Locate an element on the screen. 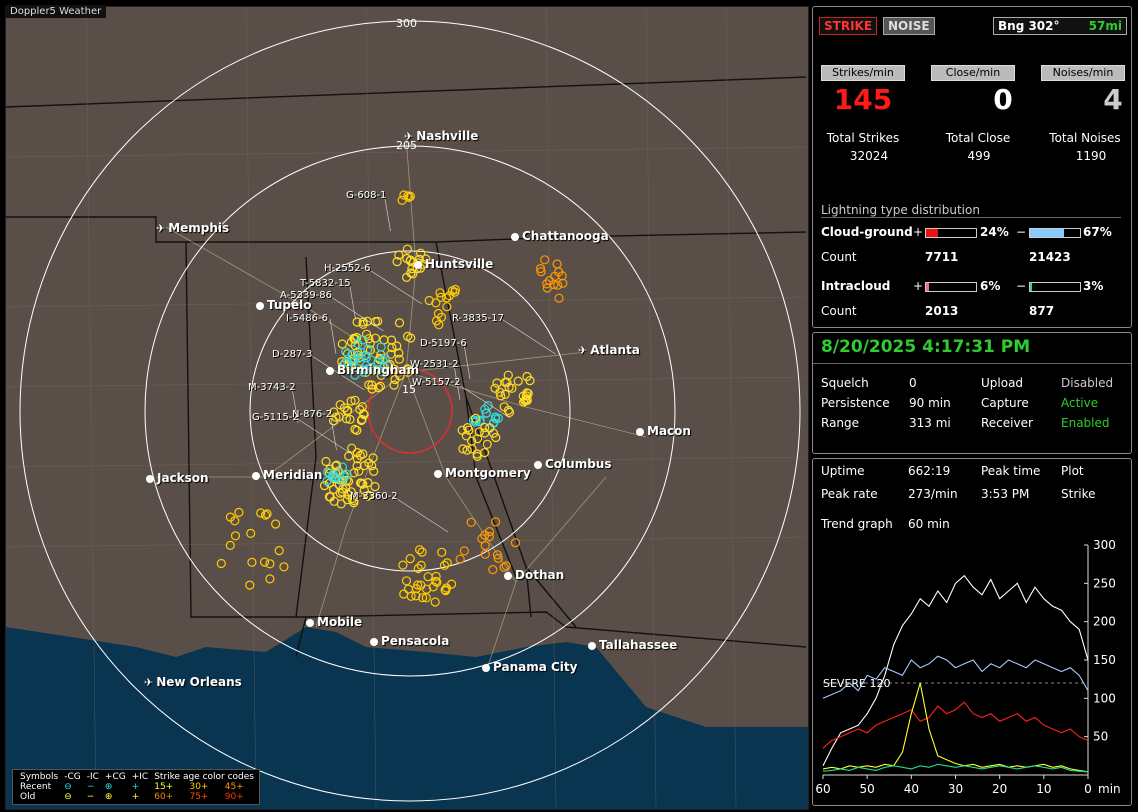  cg-plus-sign: + is located at coordinates (918, 232).